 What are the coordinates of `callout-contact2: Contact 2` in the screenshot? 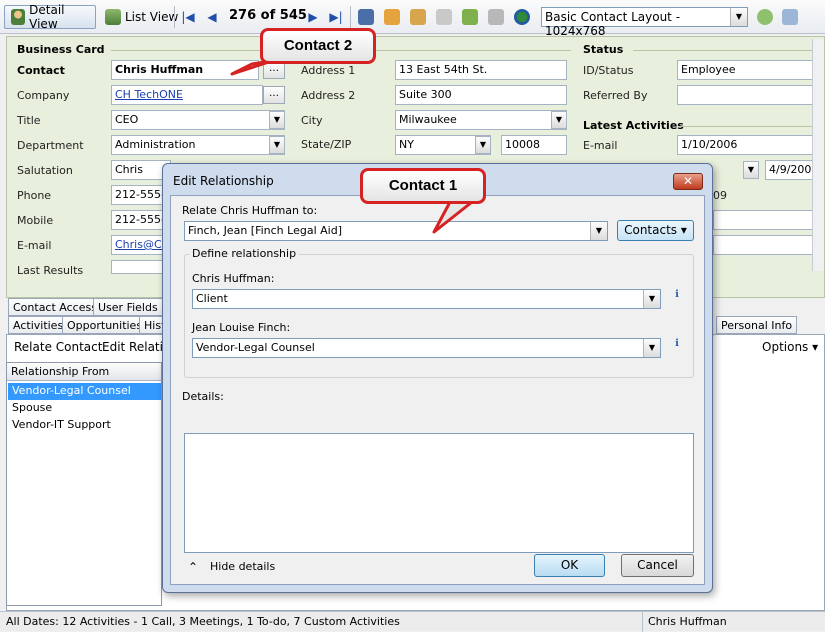 It's located at (318, 46).